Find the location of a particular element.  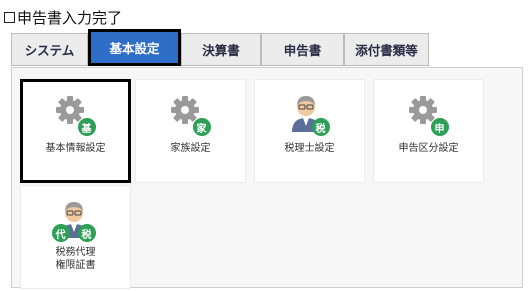

badge-icon: 申 is located at coordinates (439, 127).